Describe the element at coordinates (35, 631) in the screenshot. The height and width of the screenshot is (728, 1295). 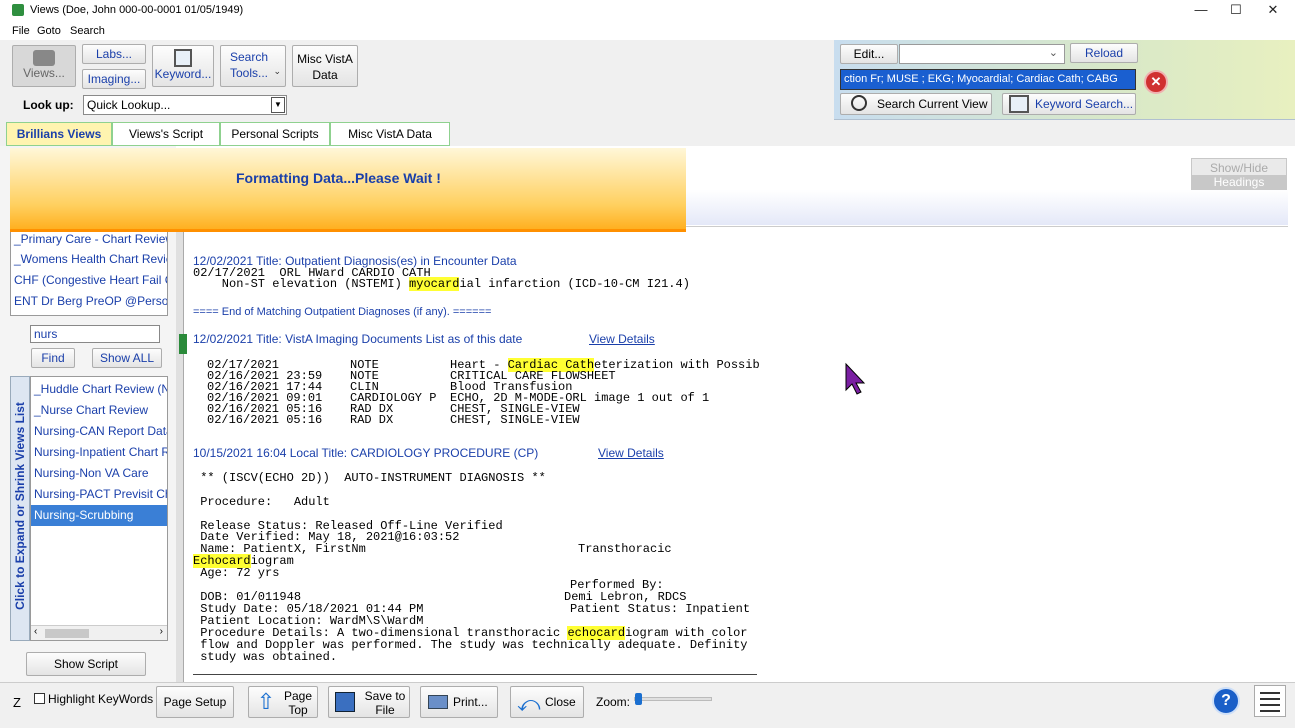
I see `scroll-left-icon: ‹` at that location.